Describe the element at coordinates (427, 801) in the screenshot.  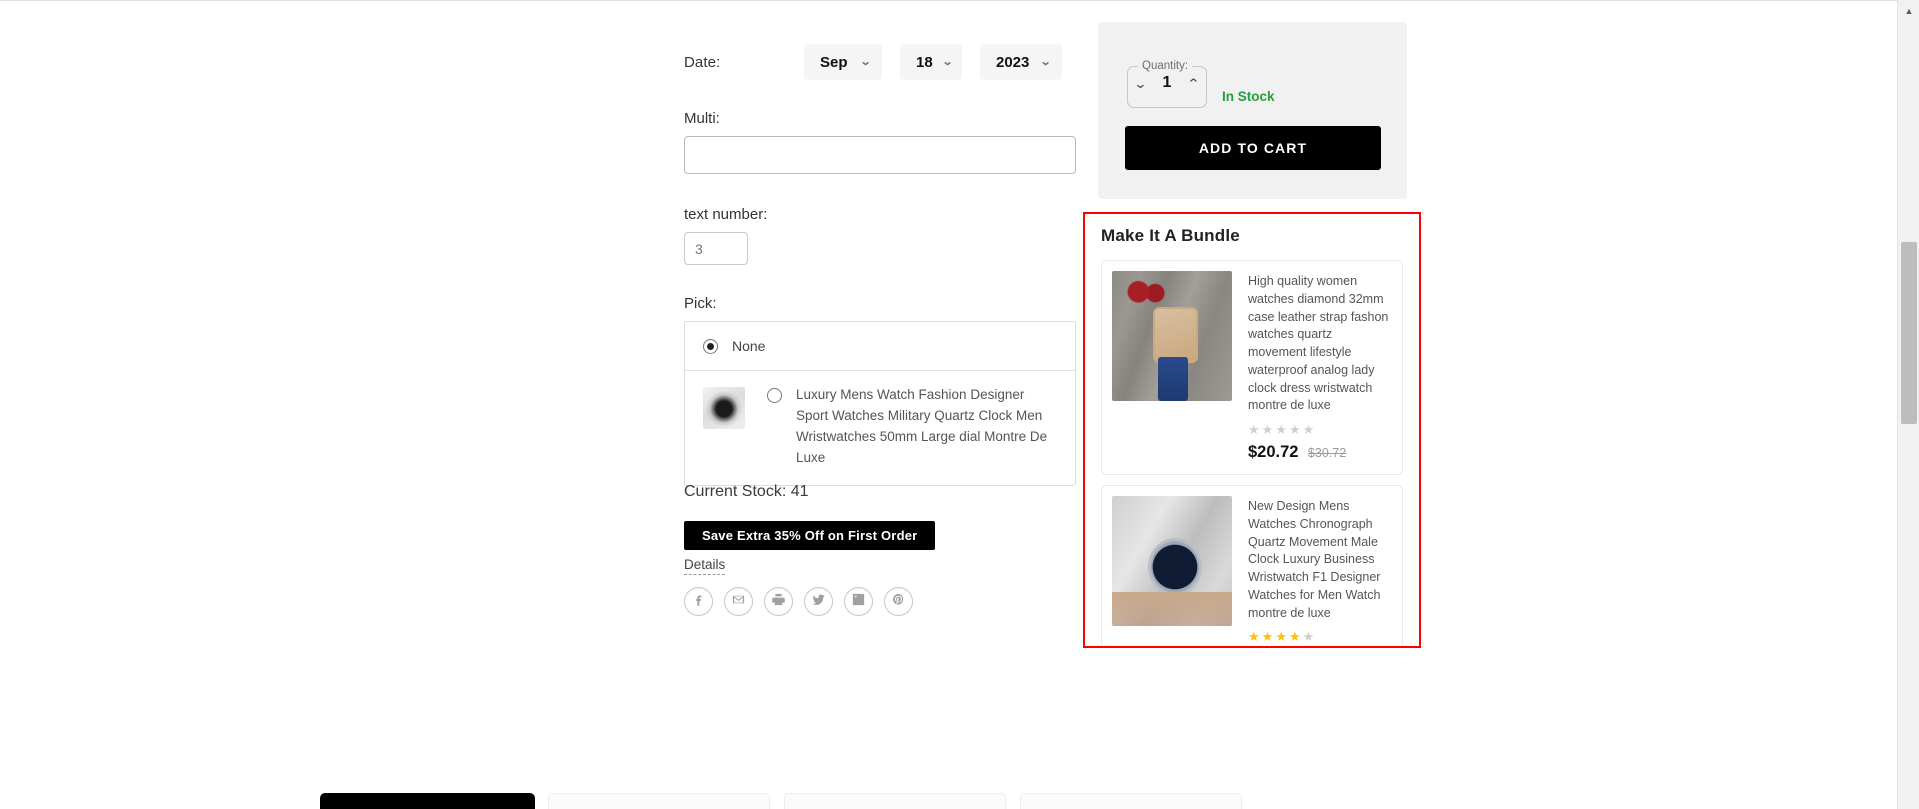
I see `tab-stub-active` at that location.